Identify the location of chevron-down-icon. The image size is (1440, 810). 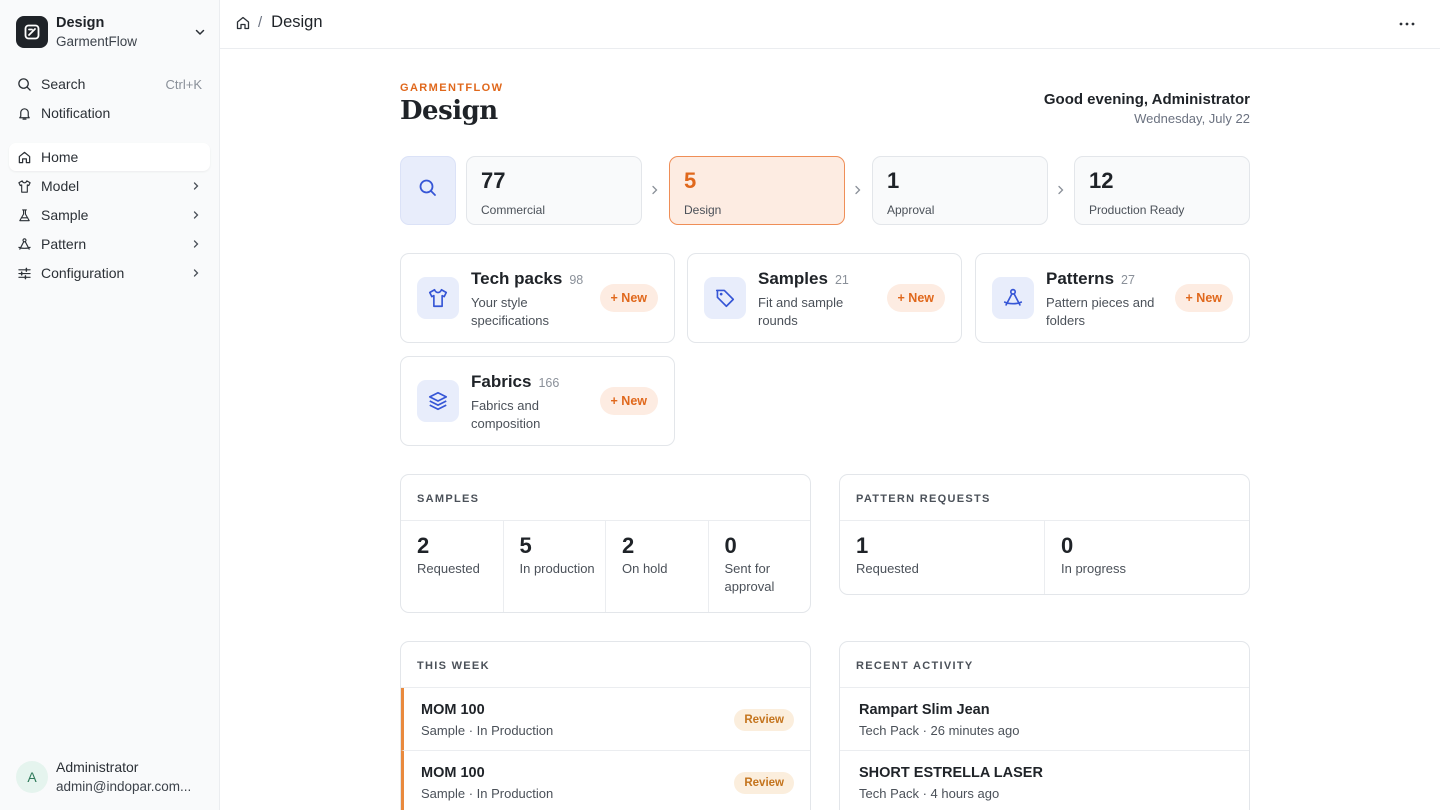
(200, 32).